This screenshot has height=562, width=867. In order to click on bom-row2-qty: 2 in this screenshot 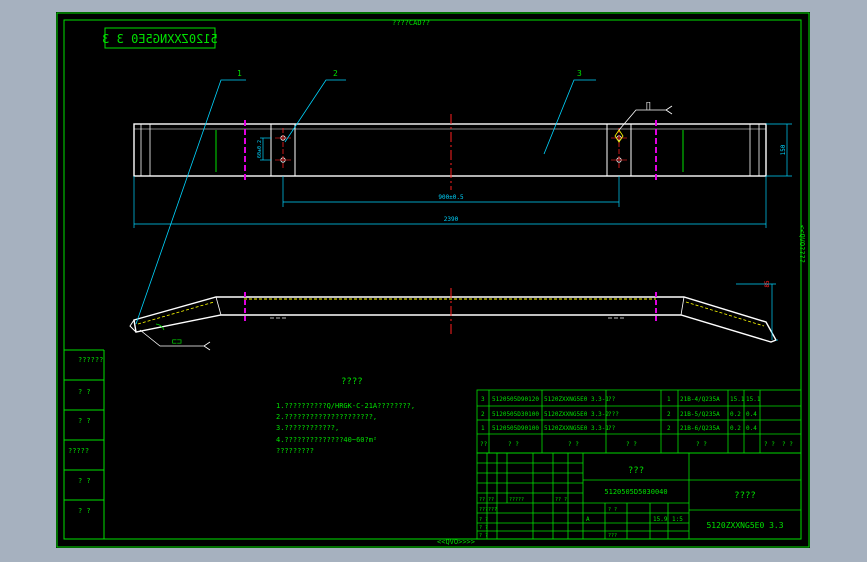, I will do `click(669, 414)`.